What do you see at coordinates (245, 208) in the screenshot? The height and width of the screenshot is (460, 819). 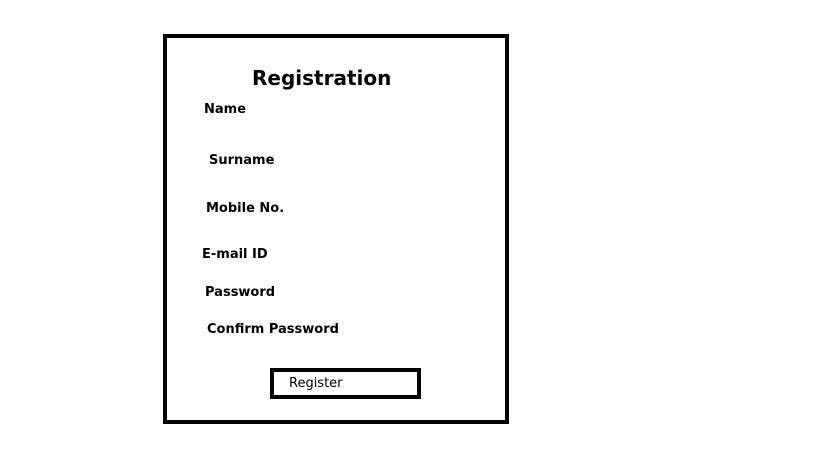 I see `mobile-label: Mobile No.` at bounding box center [245, 208].